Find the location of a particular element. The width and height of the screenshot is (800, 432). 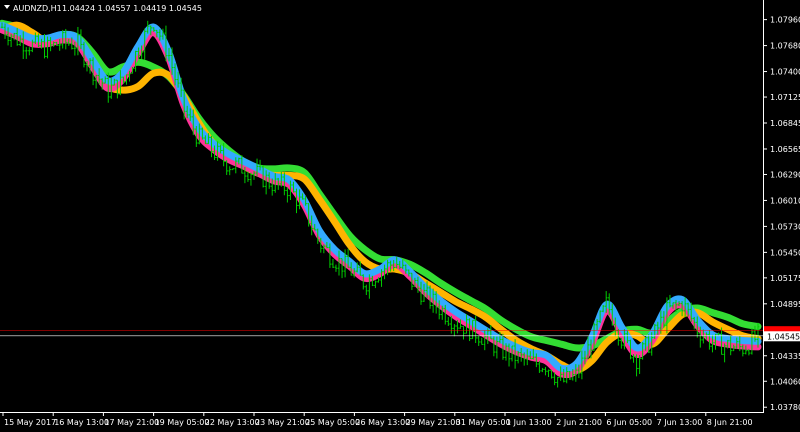

y-tick-label: 1.07680 is located at coordinates (785, 46).